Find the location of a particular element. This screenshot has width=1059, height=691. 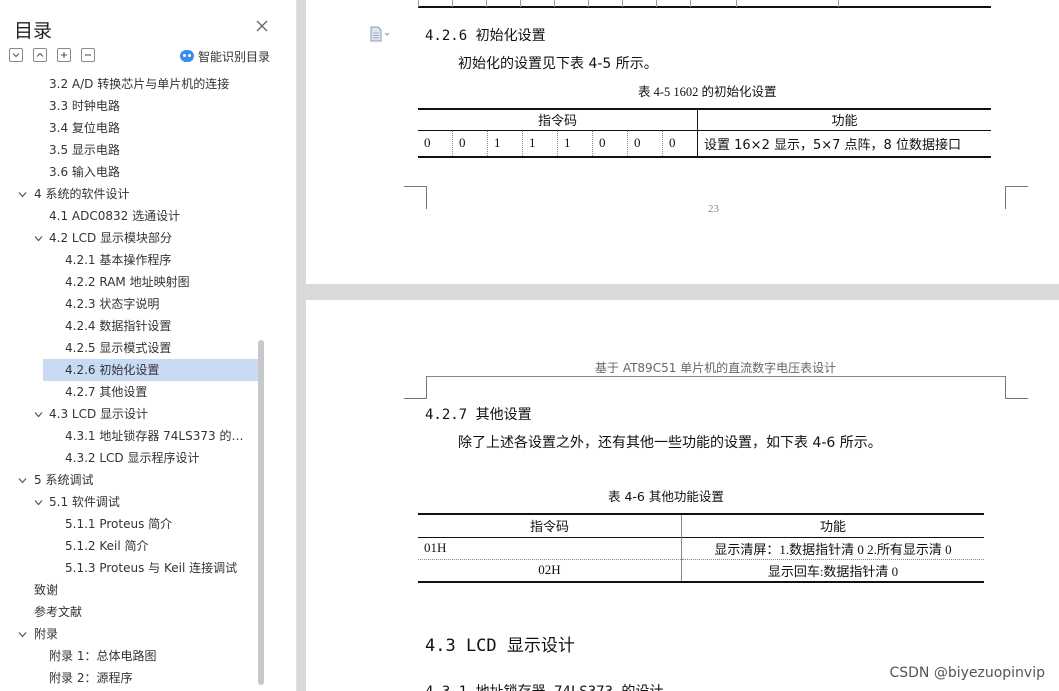

toc-item: 5.1.3 Proteus 与 Keil 连接调试 is located at coordinates (129, 568).